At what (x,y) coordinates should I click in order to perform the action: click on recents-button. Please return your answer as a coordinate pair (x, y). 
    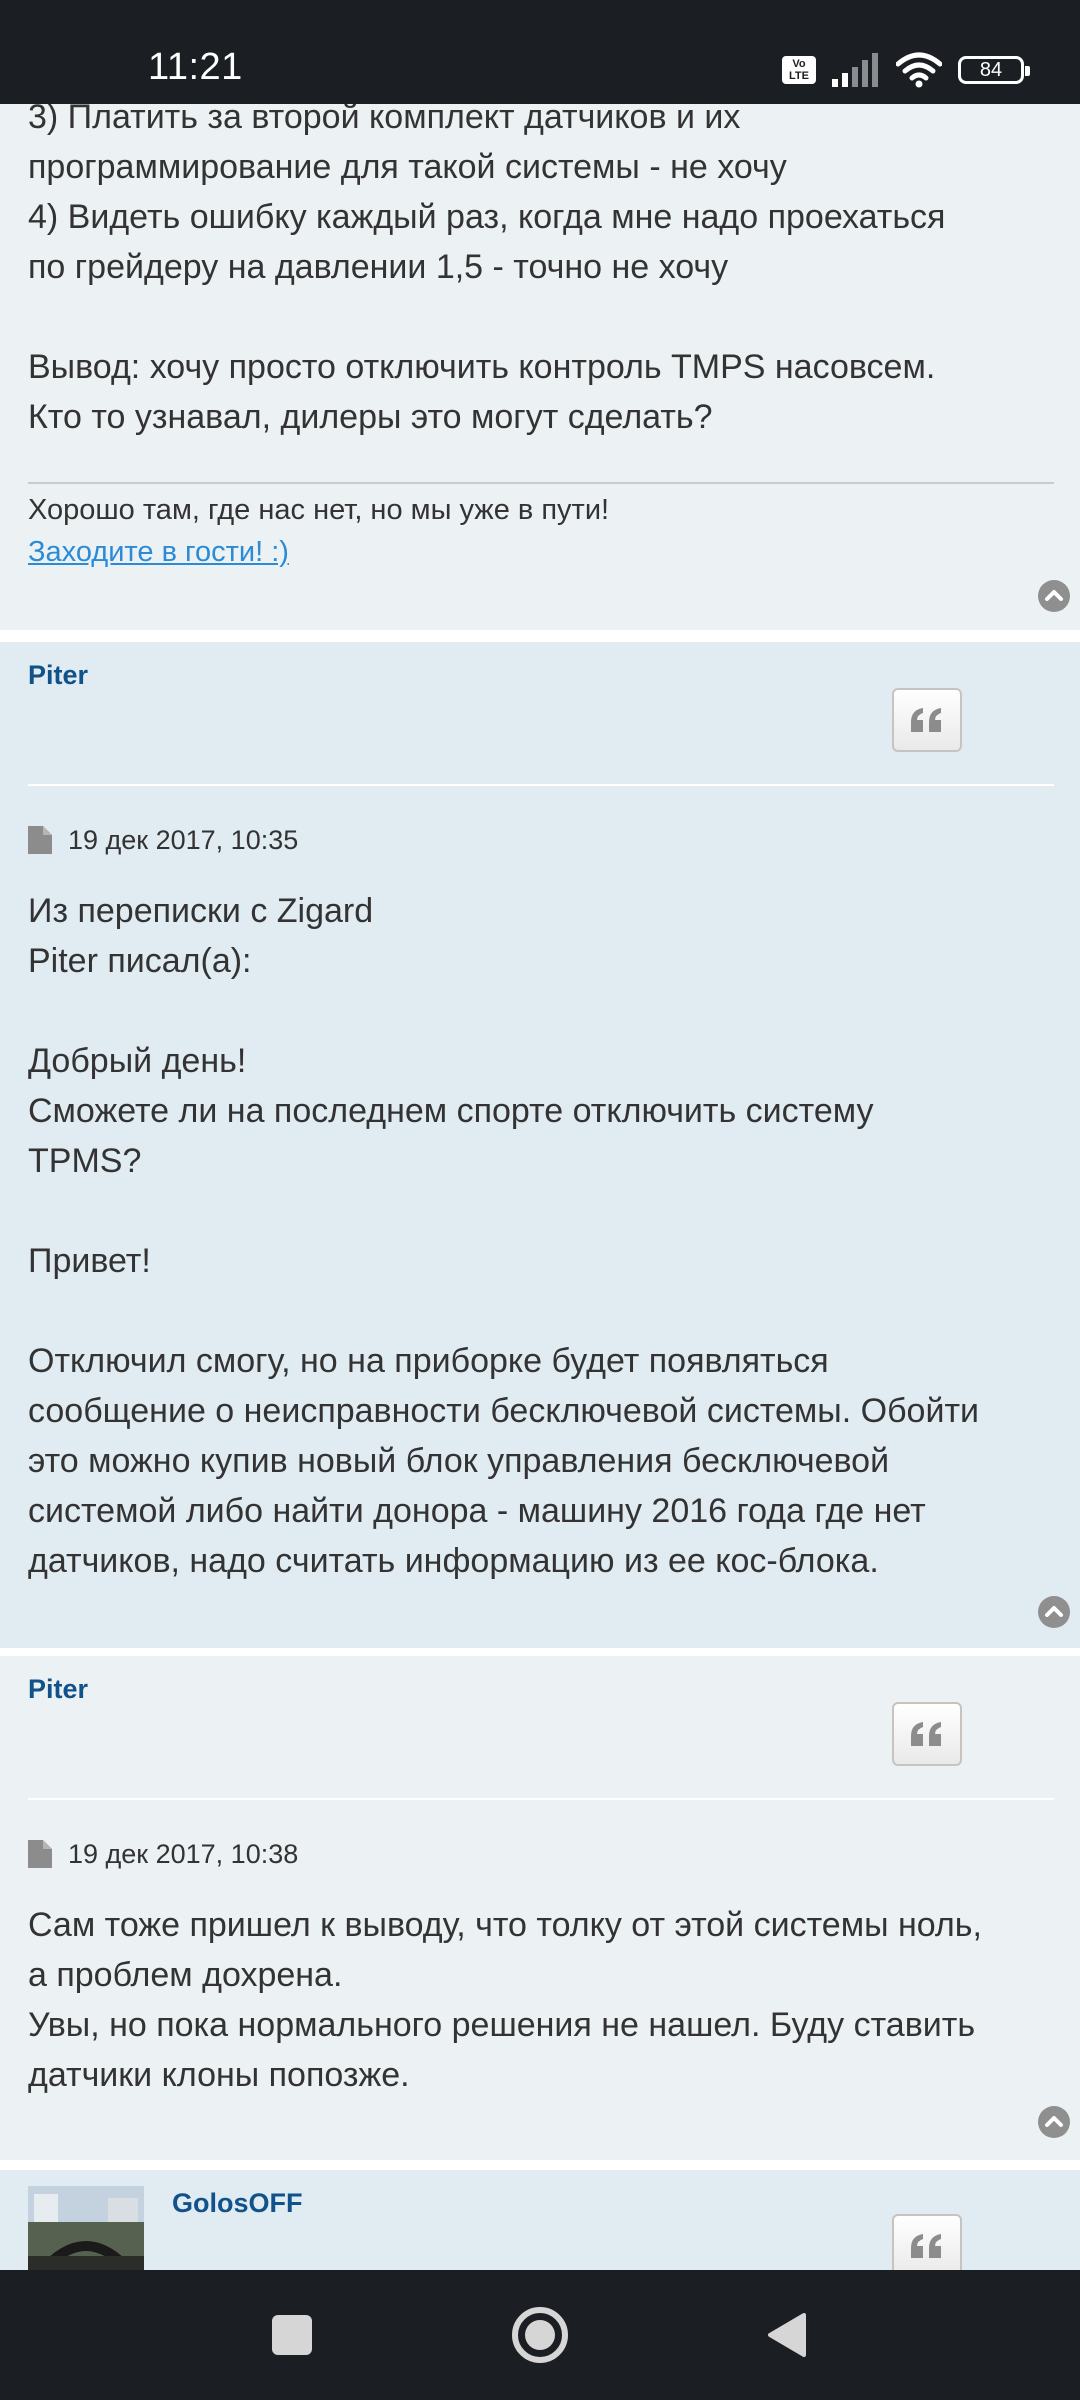
    Looking at the image, I should click on (292, 2335).